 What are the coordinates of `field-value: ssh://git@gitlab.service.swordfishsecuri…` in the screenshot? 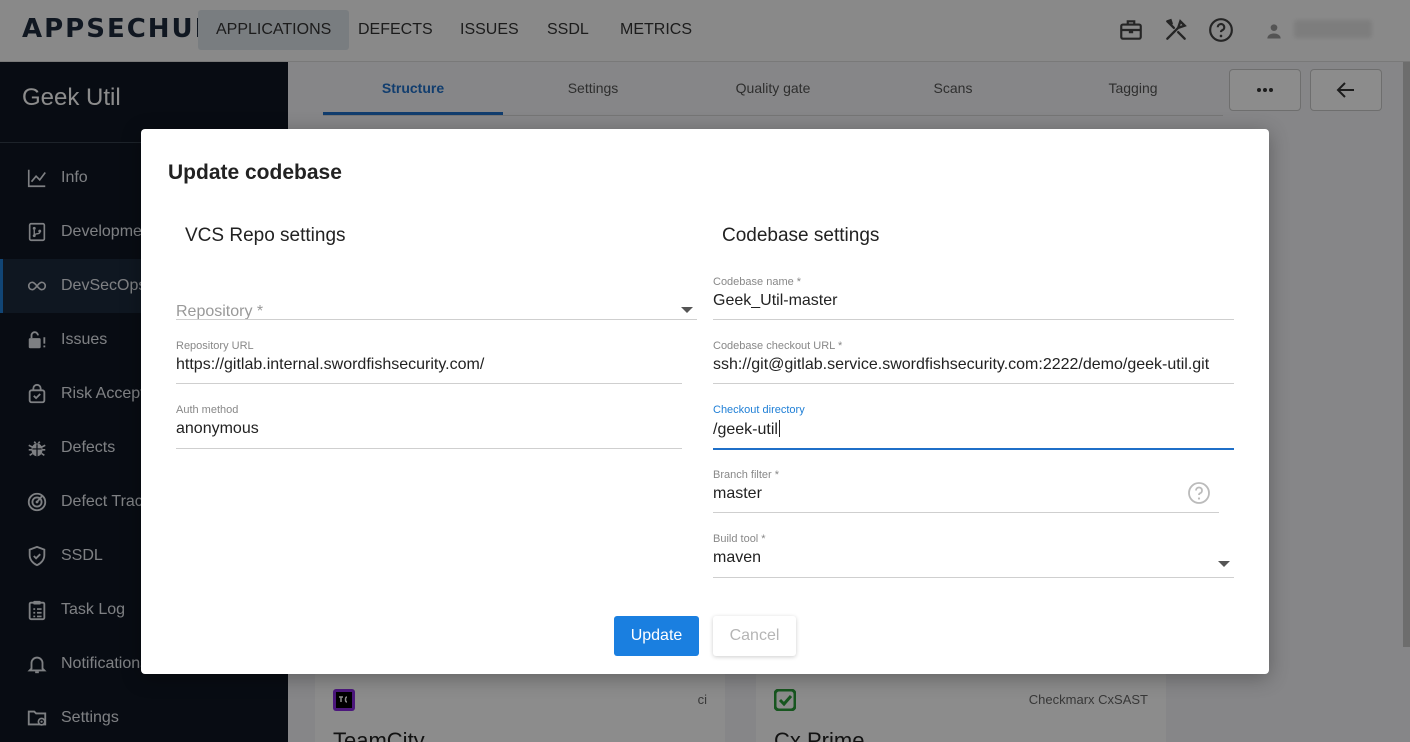 It's located at (961, 364).